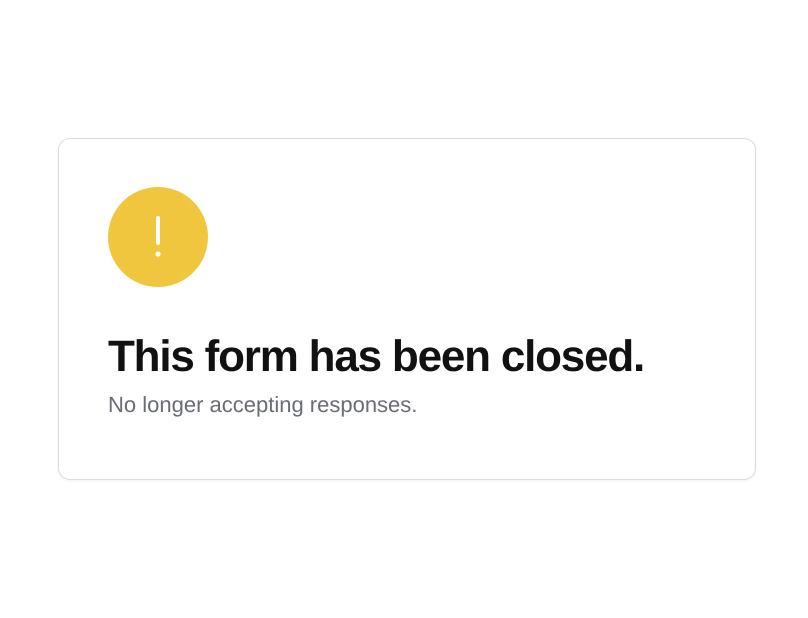  Describe the element at coordinates (377, 357) in the screenshot. I see `closed-title: This form has been closed.` at that location.